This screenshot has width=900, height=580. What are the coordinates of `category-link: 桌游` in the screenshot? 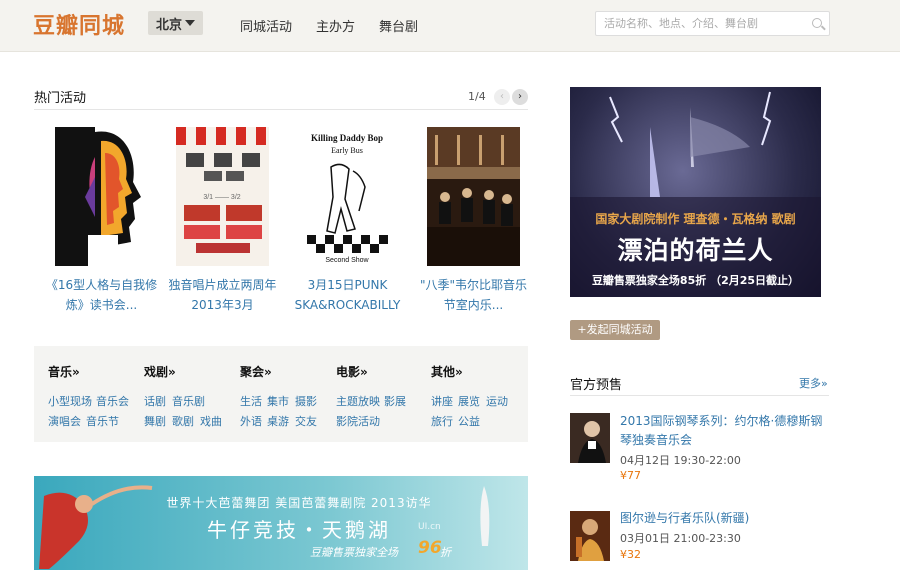 It's located at (278, 421).